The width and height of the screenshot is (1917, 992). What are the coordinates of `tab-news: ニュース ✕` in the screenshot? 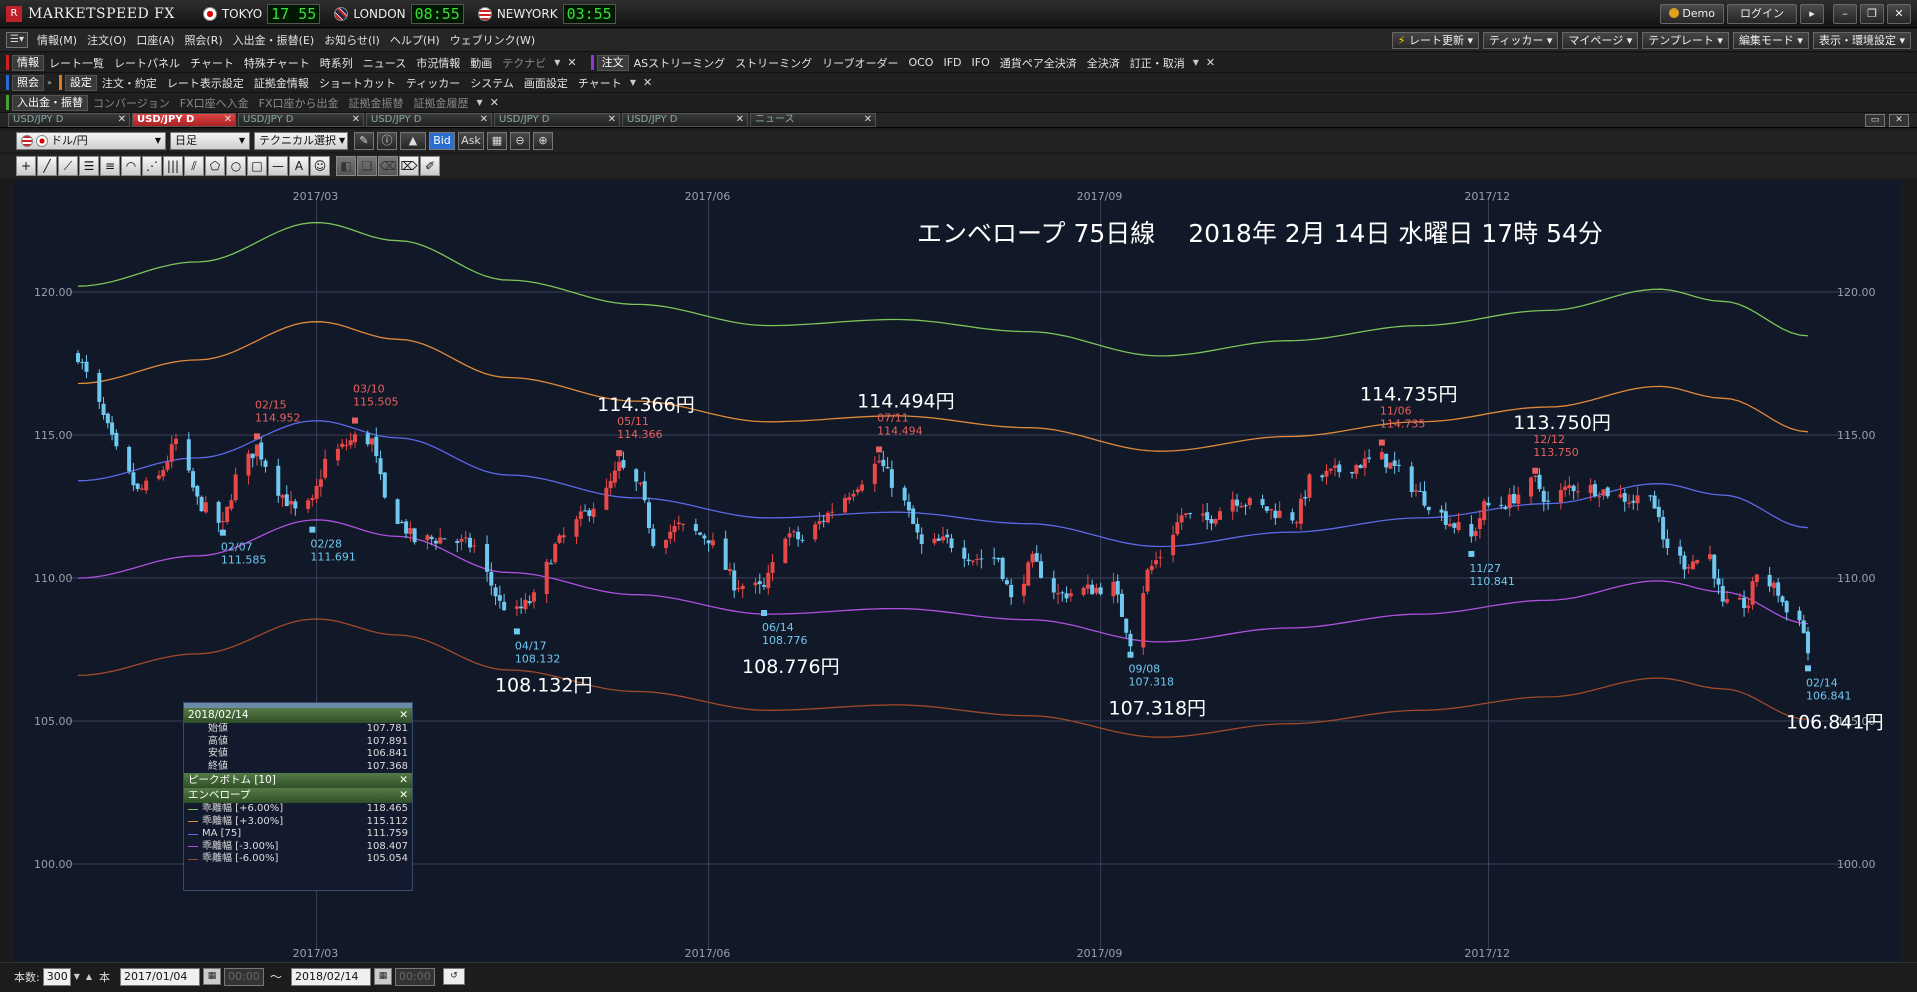 It's located at (813, 120).